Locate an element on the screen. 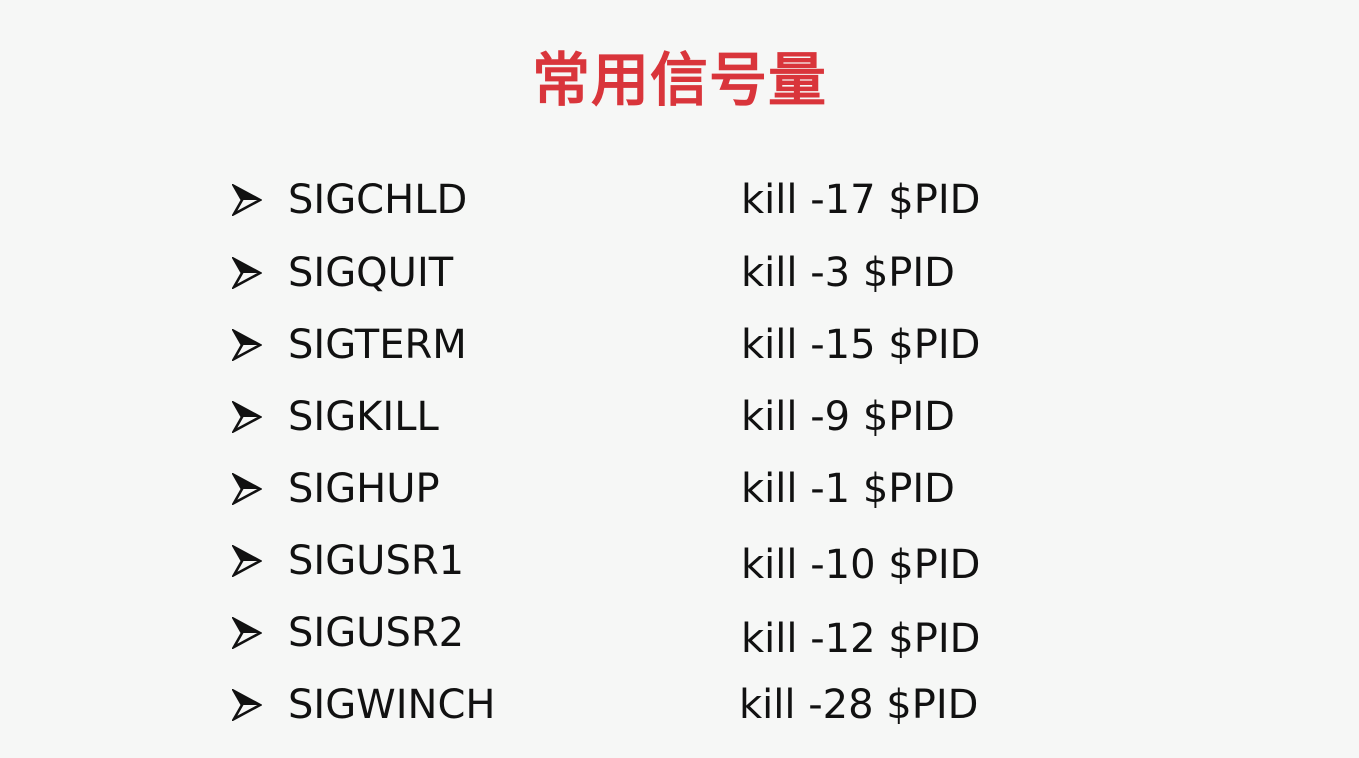 This screenshot has height=758, width=1359. list-item: SIGQUIT kill -3 $PID is located at coordinates (679, 273).